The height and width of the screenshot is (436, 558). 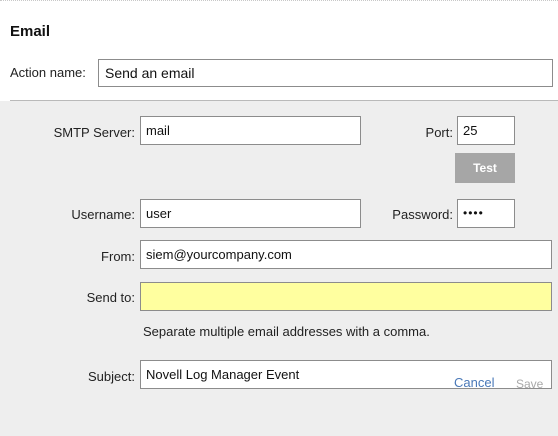 What do you see at coordinates (250, 213) in the screenshot?
I see `username-input: user` at bounding box center [250, 213].